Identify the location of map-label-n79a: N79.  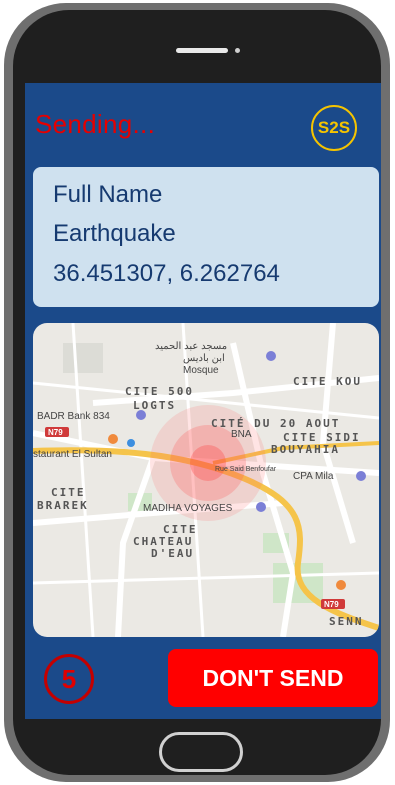
(55, 432).